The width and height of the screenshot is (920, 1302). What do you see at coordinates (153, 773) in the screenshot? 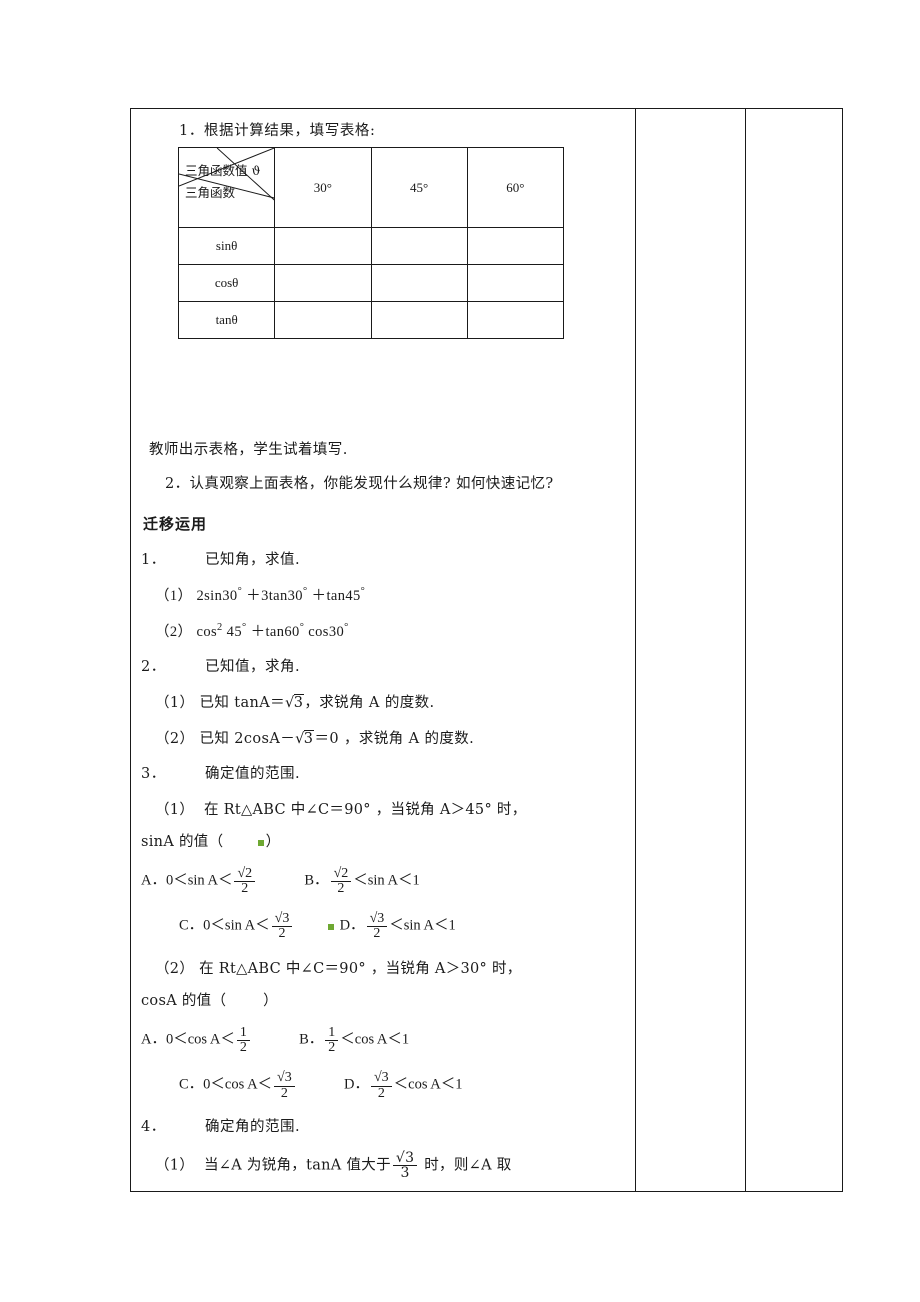
I see `exercise-3-number: 3．` at bounding box center [153, 773].